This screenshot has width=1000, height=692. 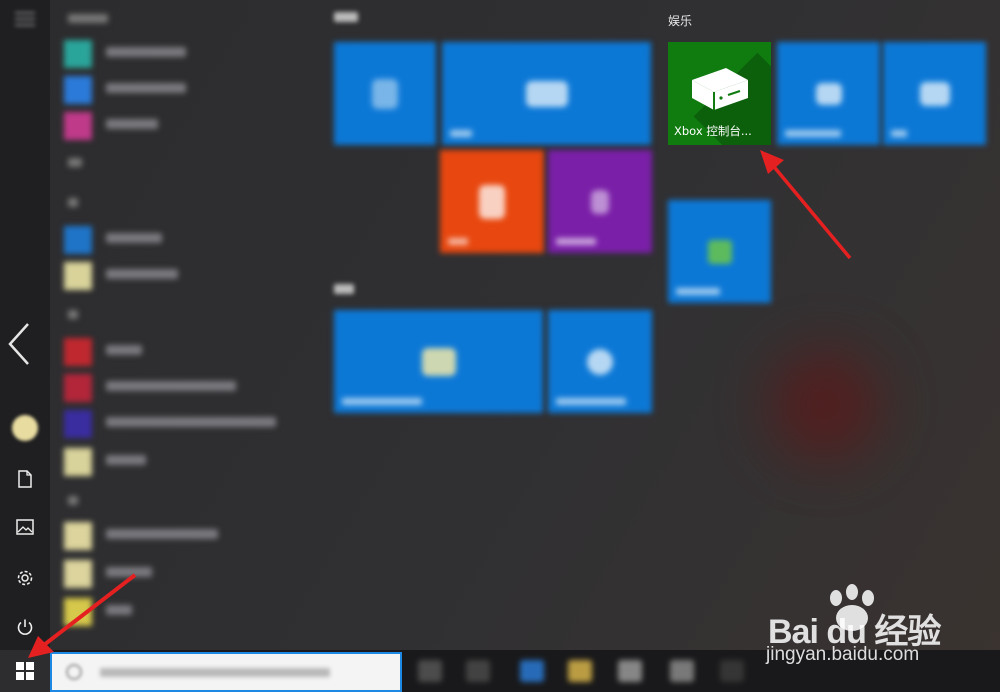 I want to click on menu-icon, so click(x=25, y=19).